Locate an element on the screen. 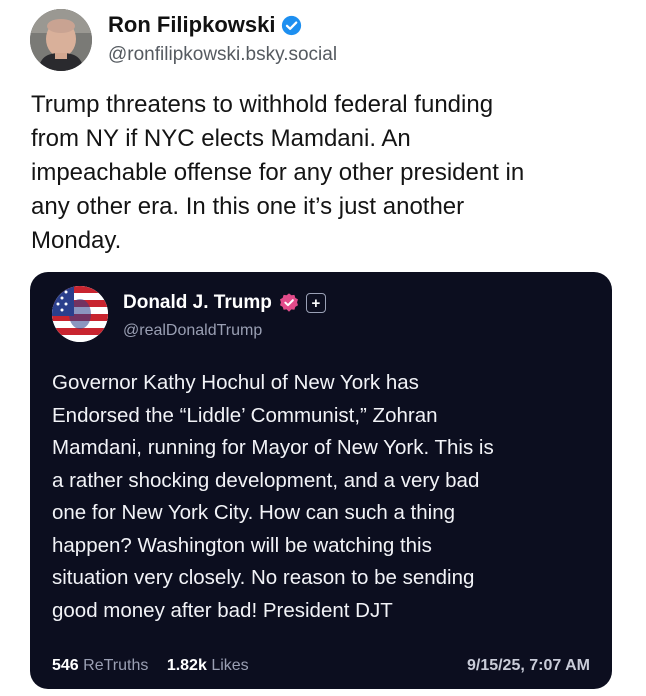  retruths-label: ReTruths is located at coordinates (116, 665).